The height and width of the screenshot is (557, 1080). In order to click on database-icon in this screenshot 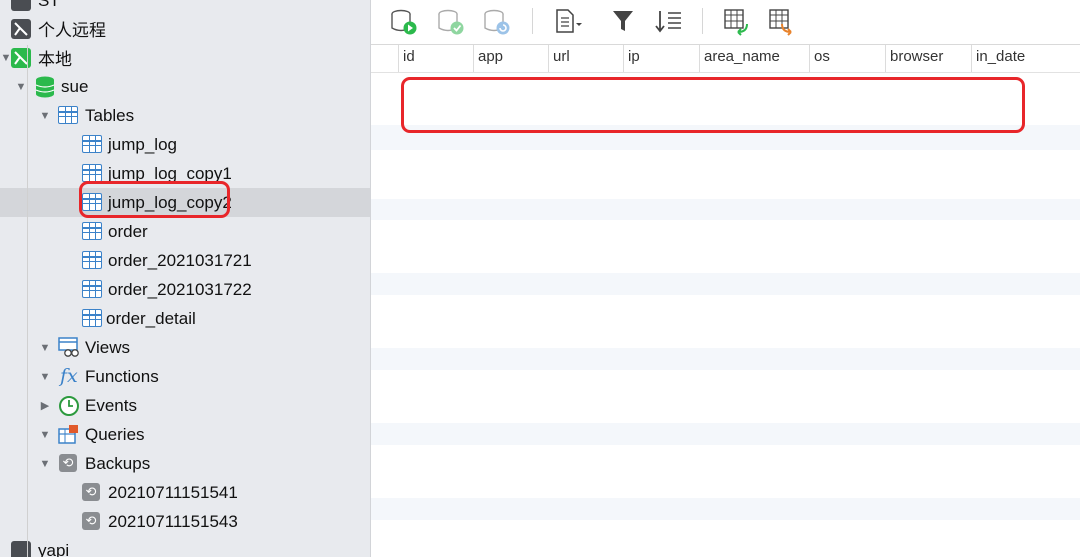, I will do `click(45, 87)`.